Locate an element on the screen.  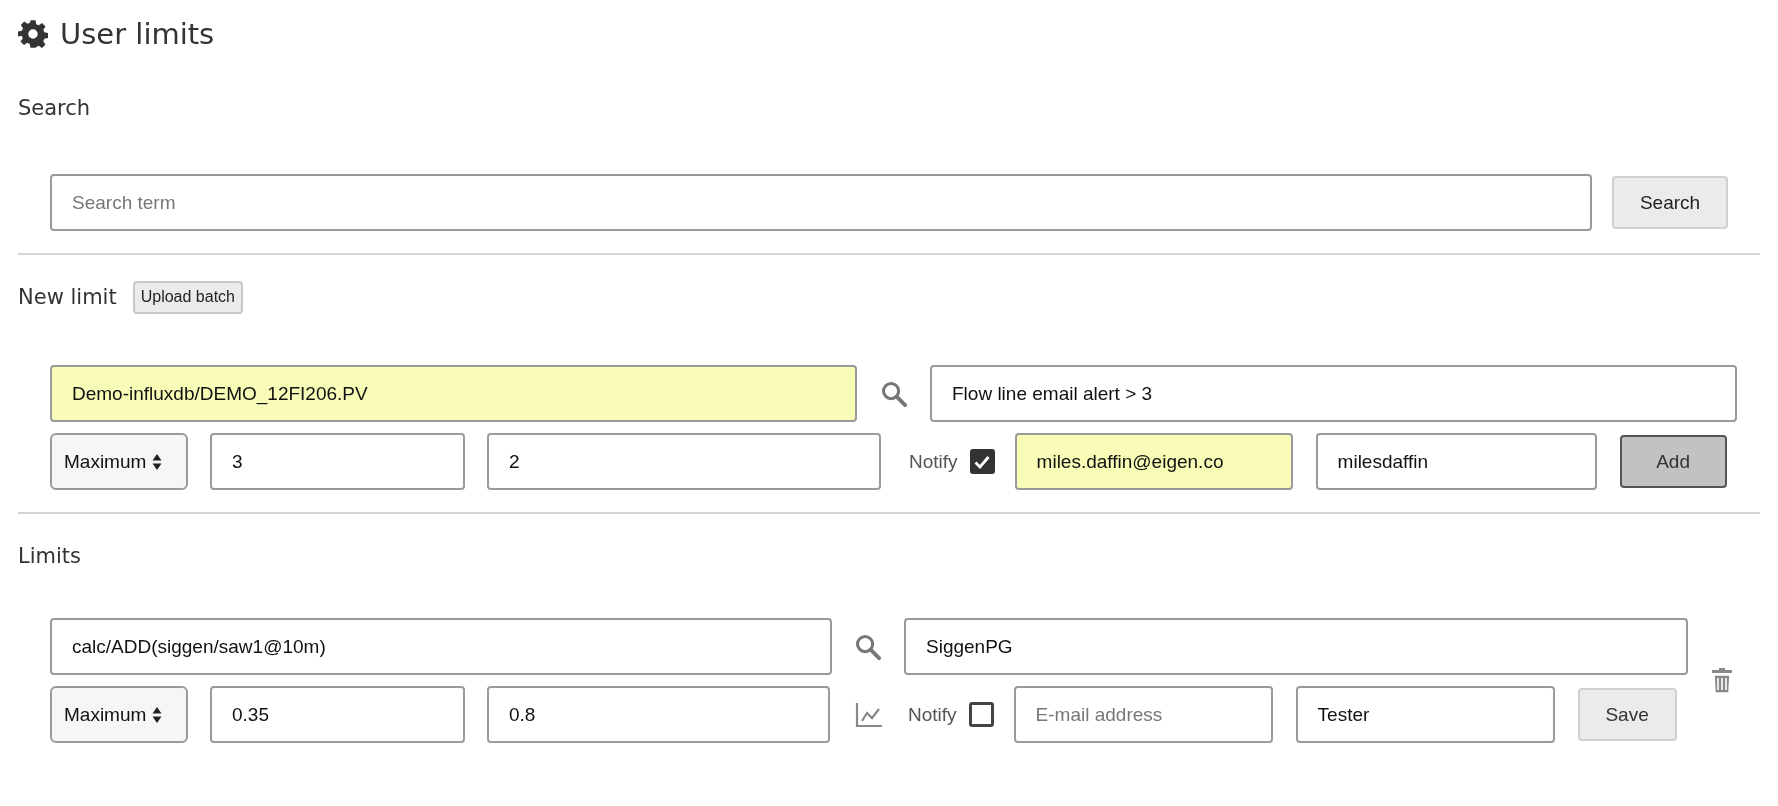
gear-icon is located at coordinates (33, 34).